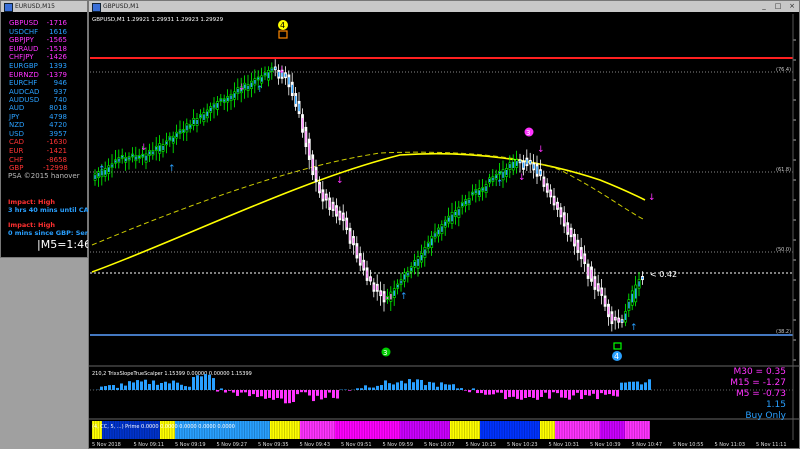 Image resolution: width=800 pixels, height=449 pixels. What do you see at coordinates (106, 445) in the screenshot?
I see `time-label: 5 Nov 2018` at bounding box center [106, 445].